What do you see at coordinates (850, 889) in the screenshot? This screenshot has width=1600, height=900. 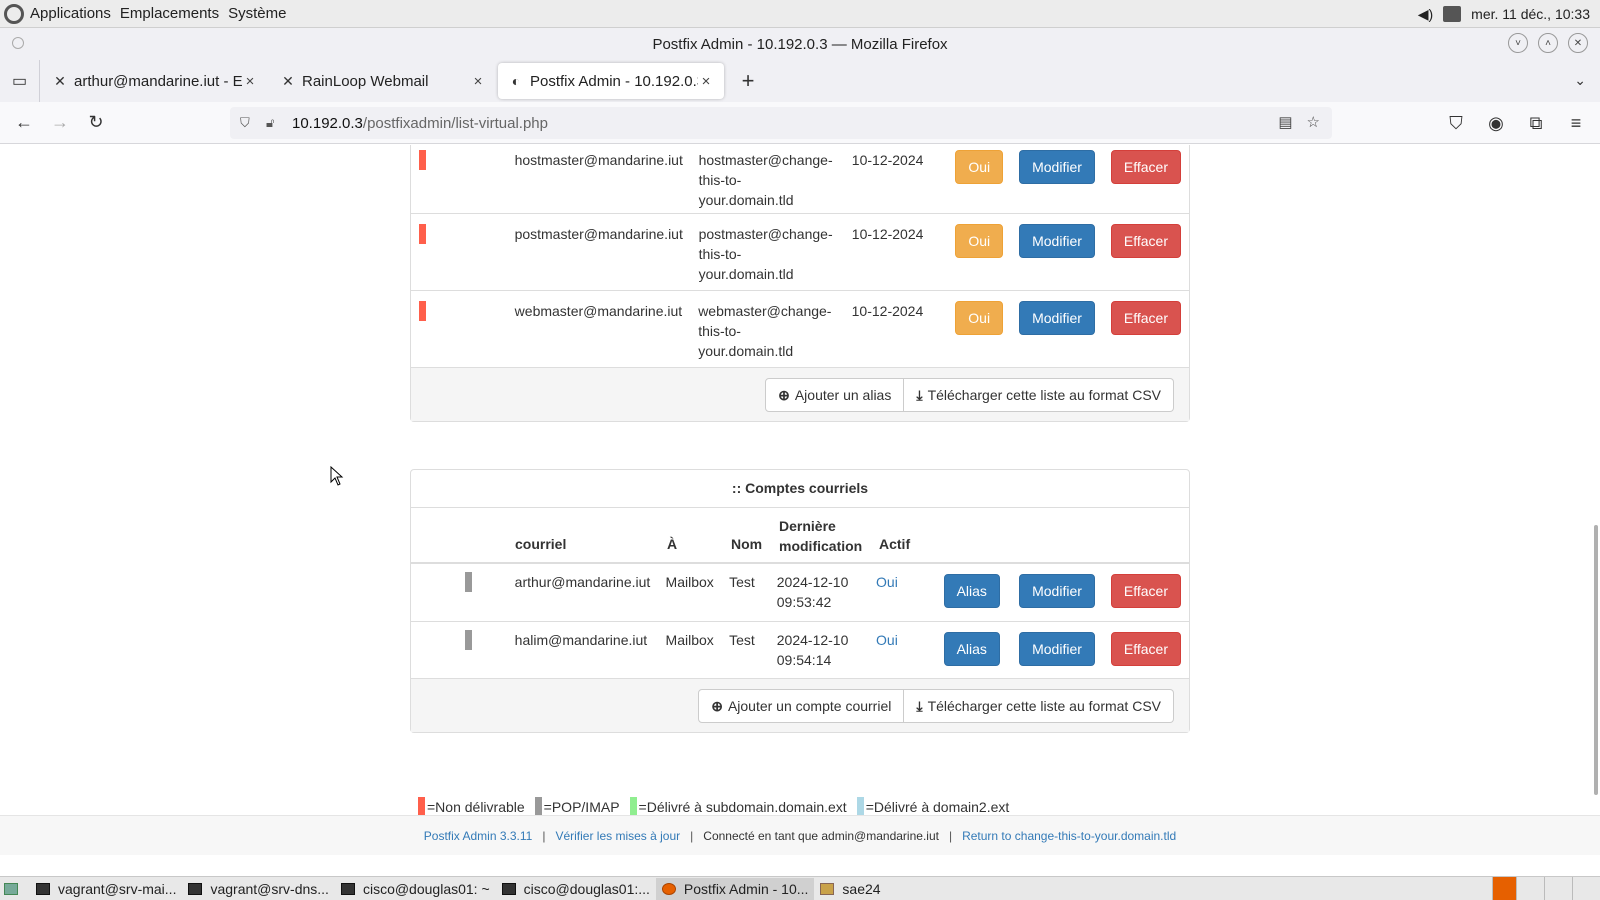 I see `taskbar-item: sae24` at bounding box center [850, 889].